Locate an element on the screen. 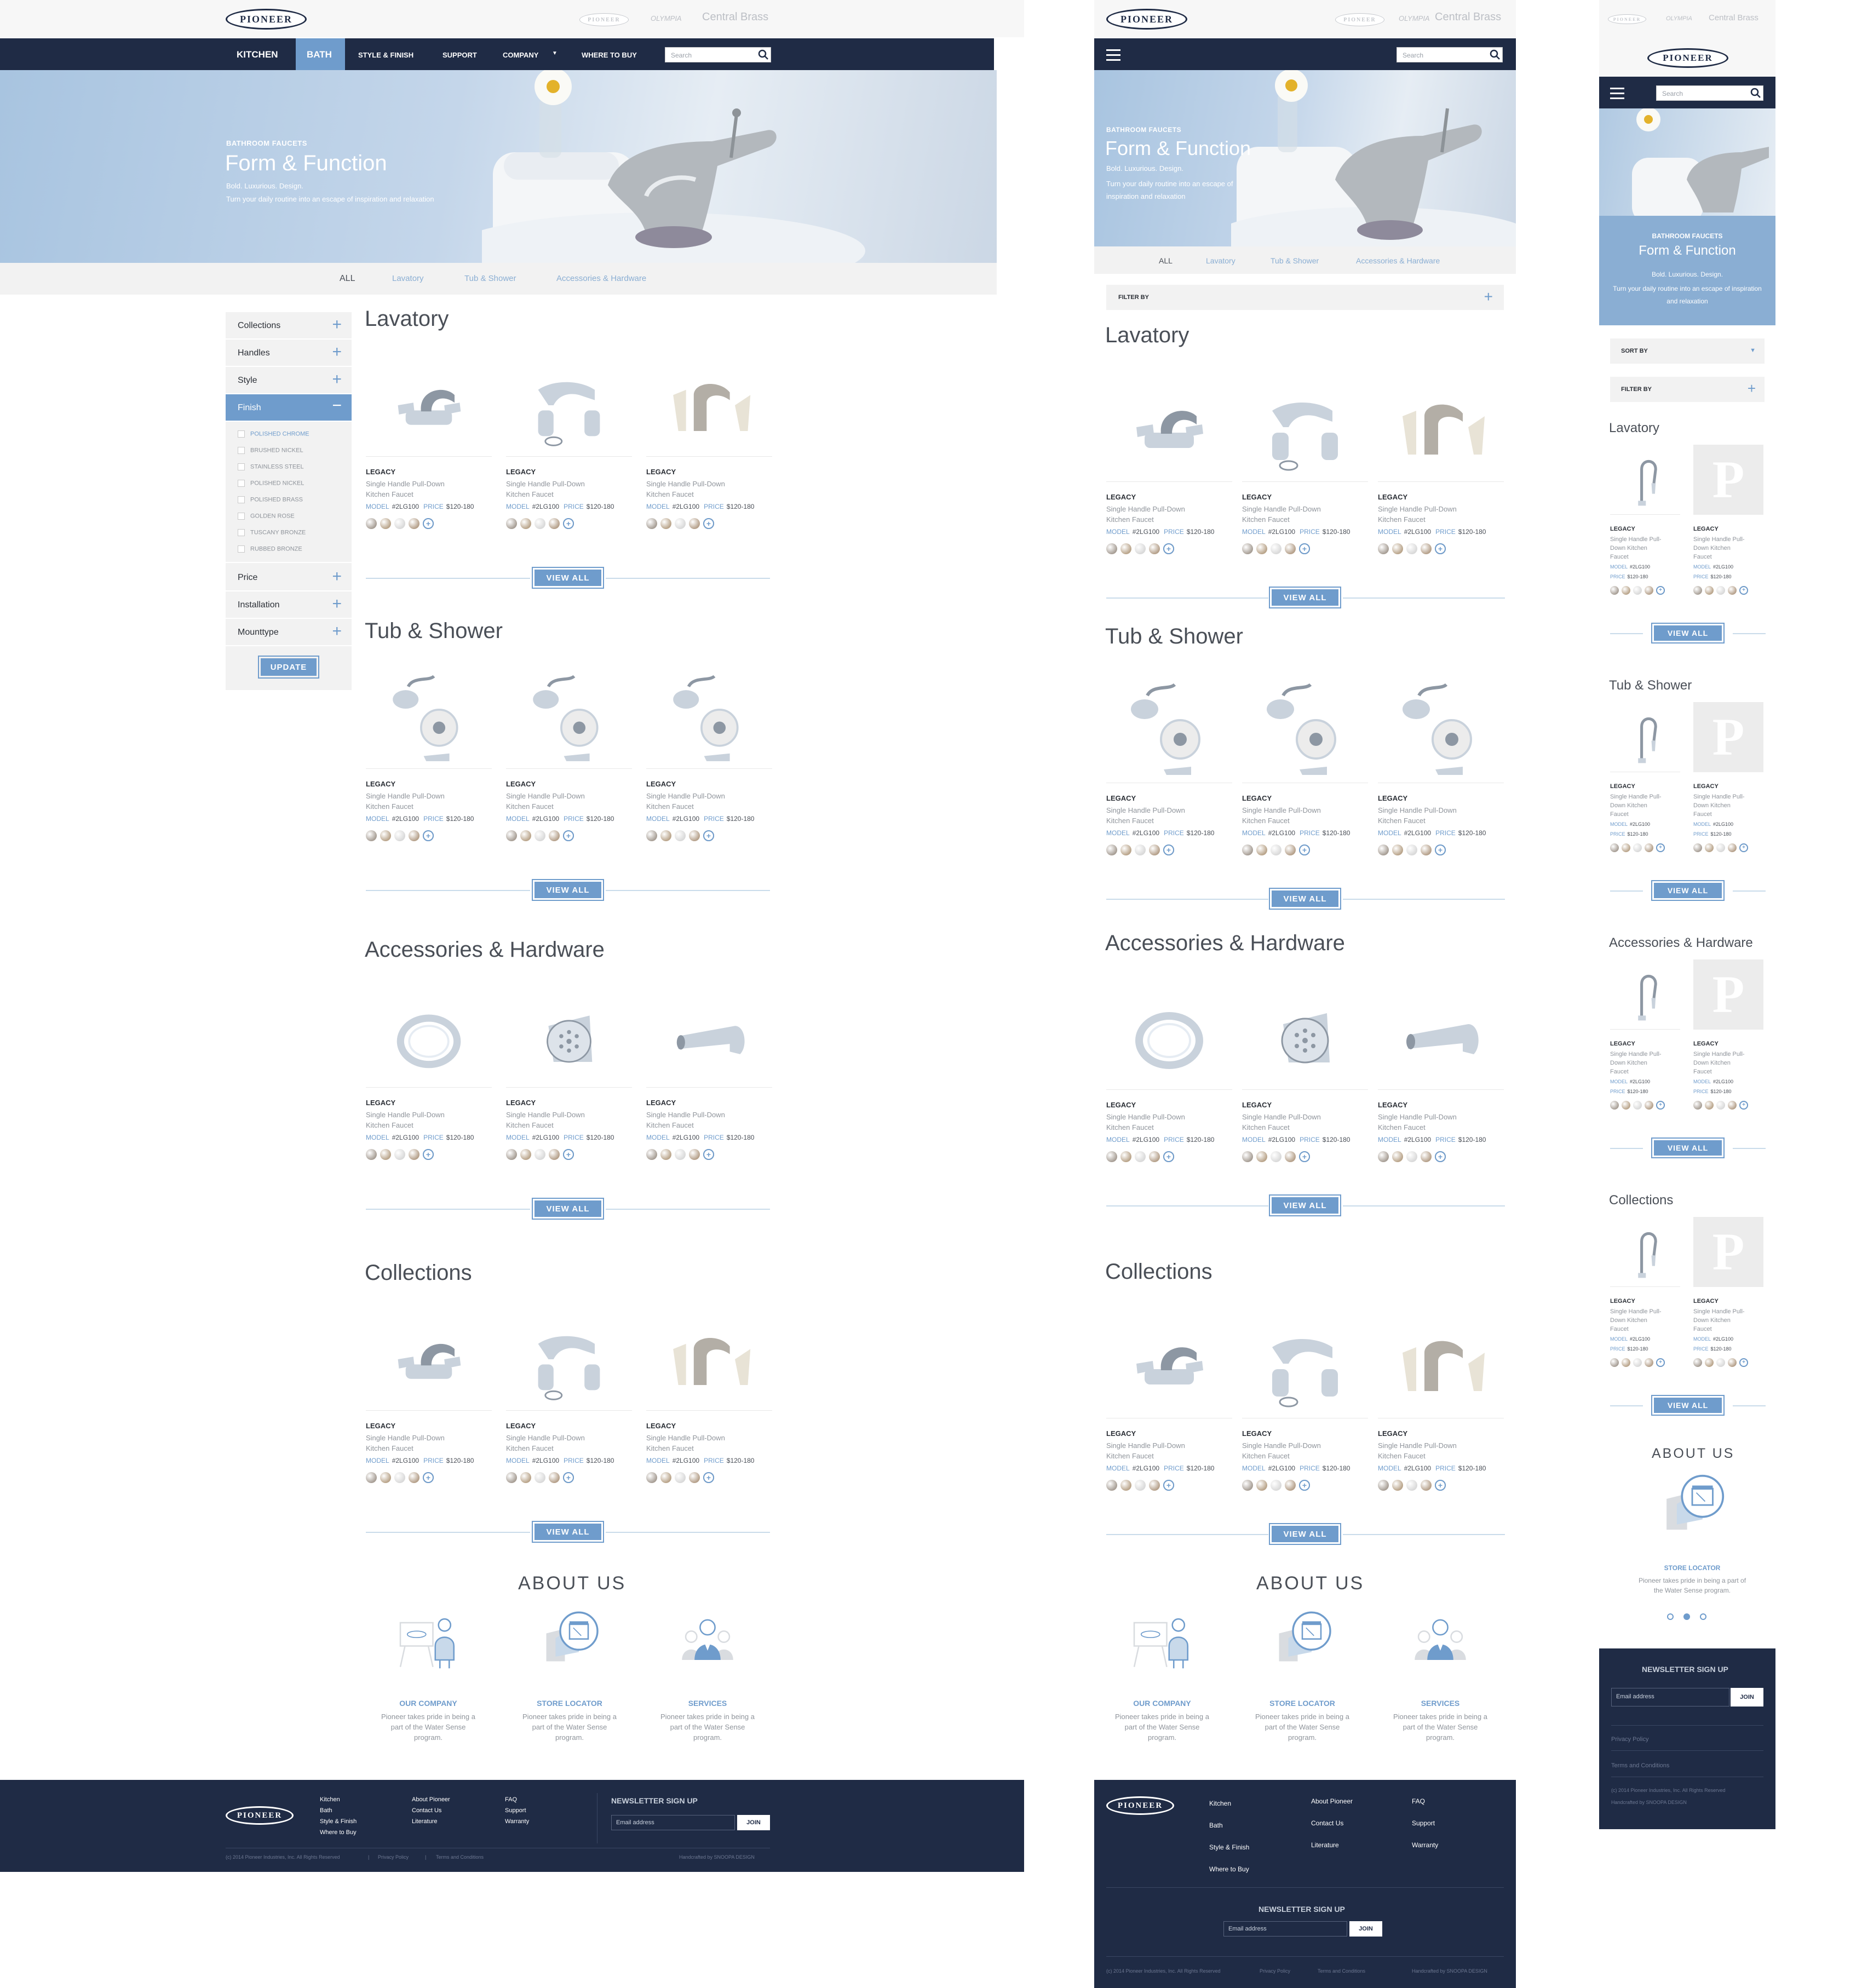  tab-lavatory: Lavatory is located at coordinates (1220, 260).